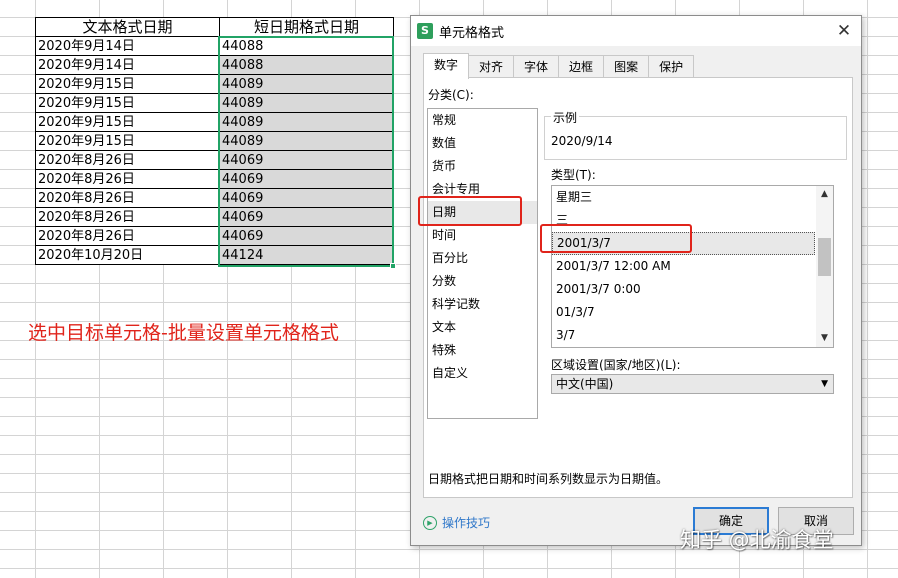 The image size is (898, 578). What do you see at coordinates (482, 373) in the screenshot?
I see `category-item: 自定义` at bounding box center [482, 373].